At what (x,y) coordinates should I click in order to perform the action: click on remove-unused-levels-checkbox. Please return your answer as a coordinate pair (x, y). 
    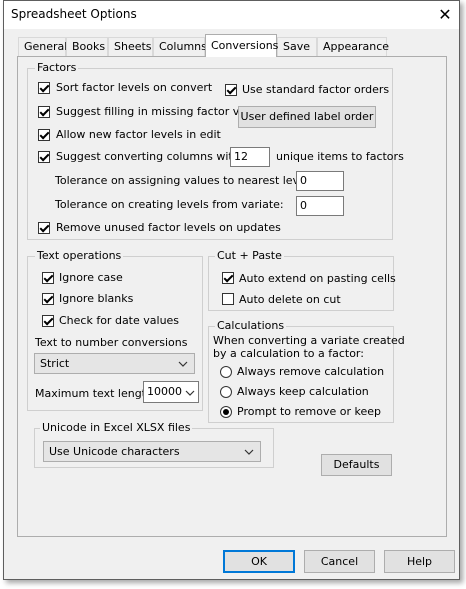
    Looking at the image, I should click on (44, 228).